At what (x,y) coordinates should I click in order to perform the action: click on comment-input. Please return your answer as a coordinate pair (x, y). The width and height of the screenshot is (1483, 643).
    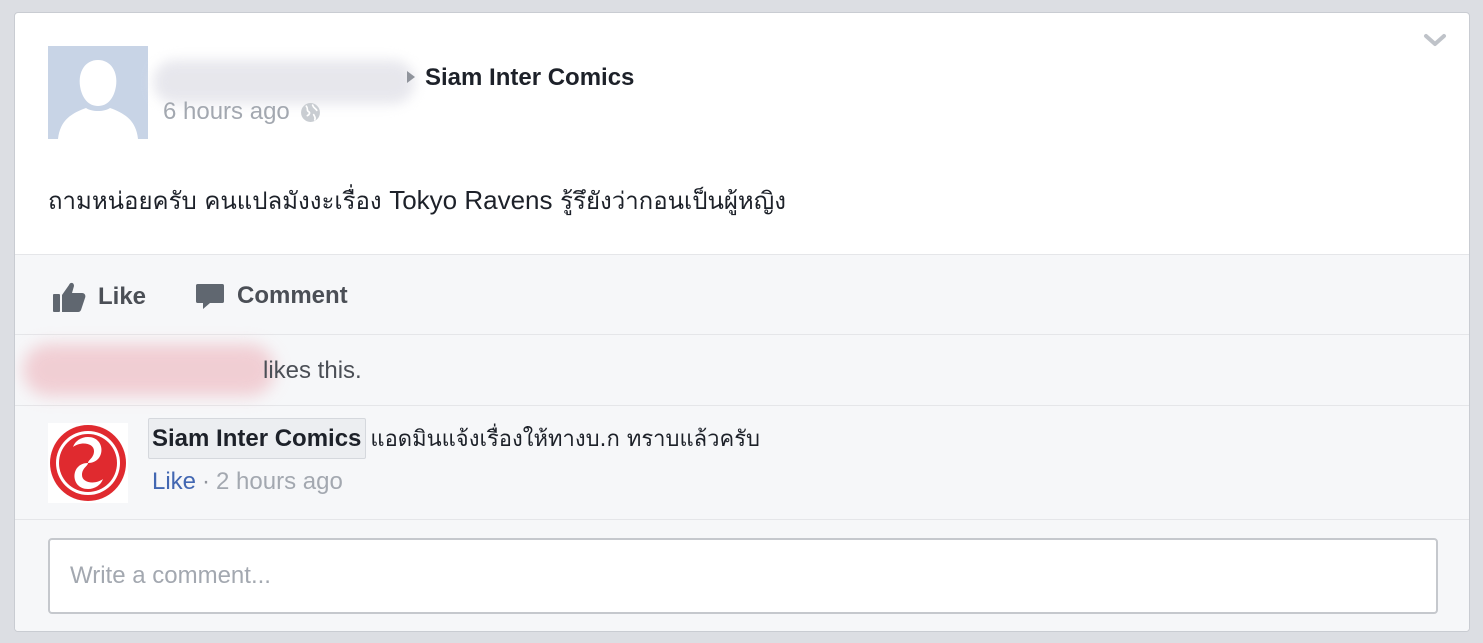
    Looking at the image, I should click on (743, 576).